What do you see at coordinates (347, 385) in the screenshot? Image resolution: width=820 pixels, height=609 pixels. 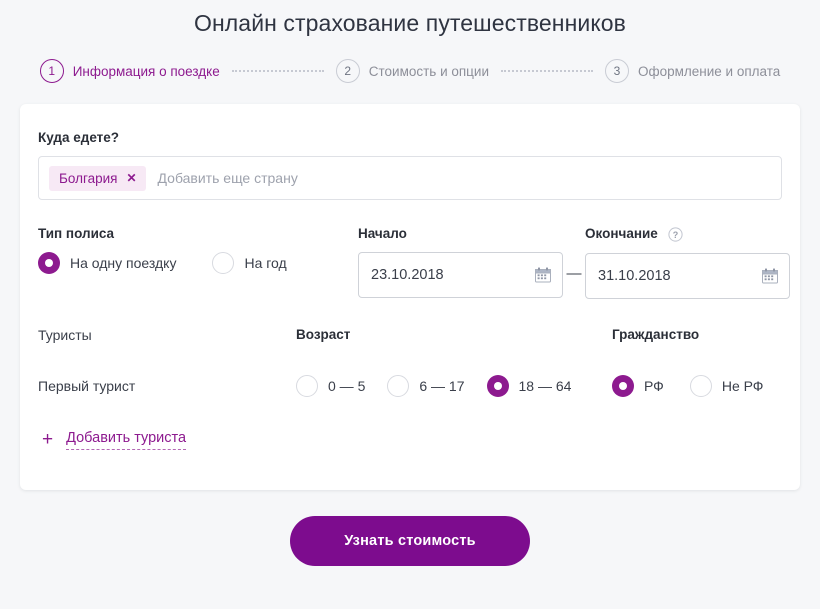 I see `age-option-0-5-label: 0 — 5` at bounding box center [347, 385].